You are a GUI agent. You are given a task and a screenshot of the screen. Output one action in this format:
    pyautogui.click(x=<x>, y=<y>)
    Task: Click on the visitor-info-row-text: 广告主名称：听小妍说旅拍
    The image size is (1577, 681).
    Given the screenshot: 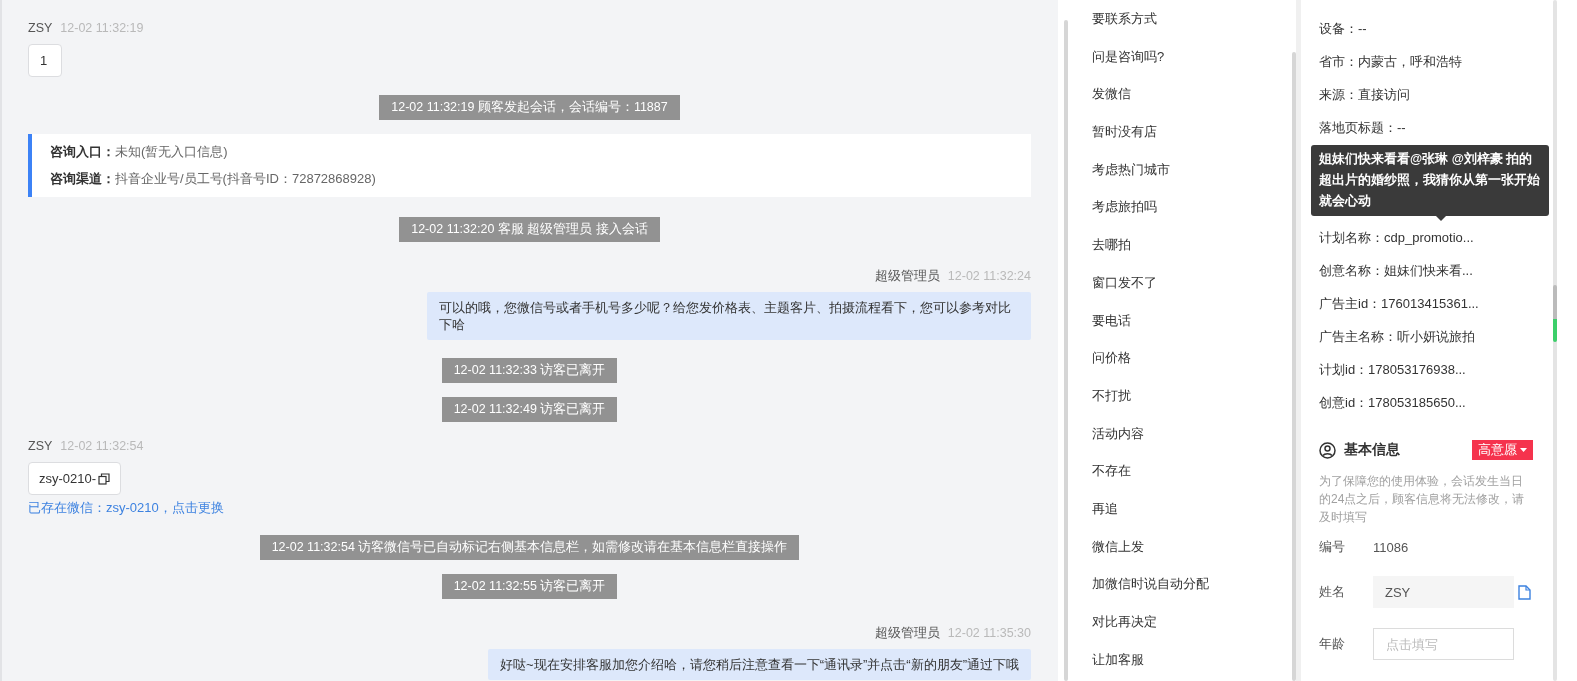 What is the action you would take?
    pyautogui.click(x=1397, y=337)
    